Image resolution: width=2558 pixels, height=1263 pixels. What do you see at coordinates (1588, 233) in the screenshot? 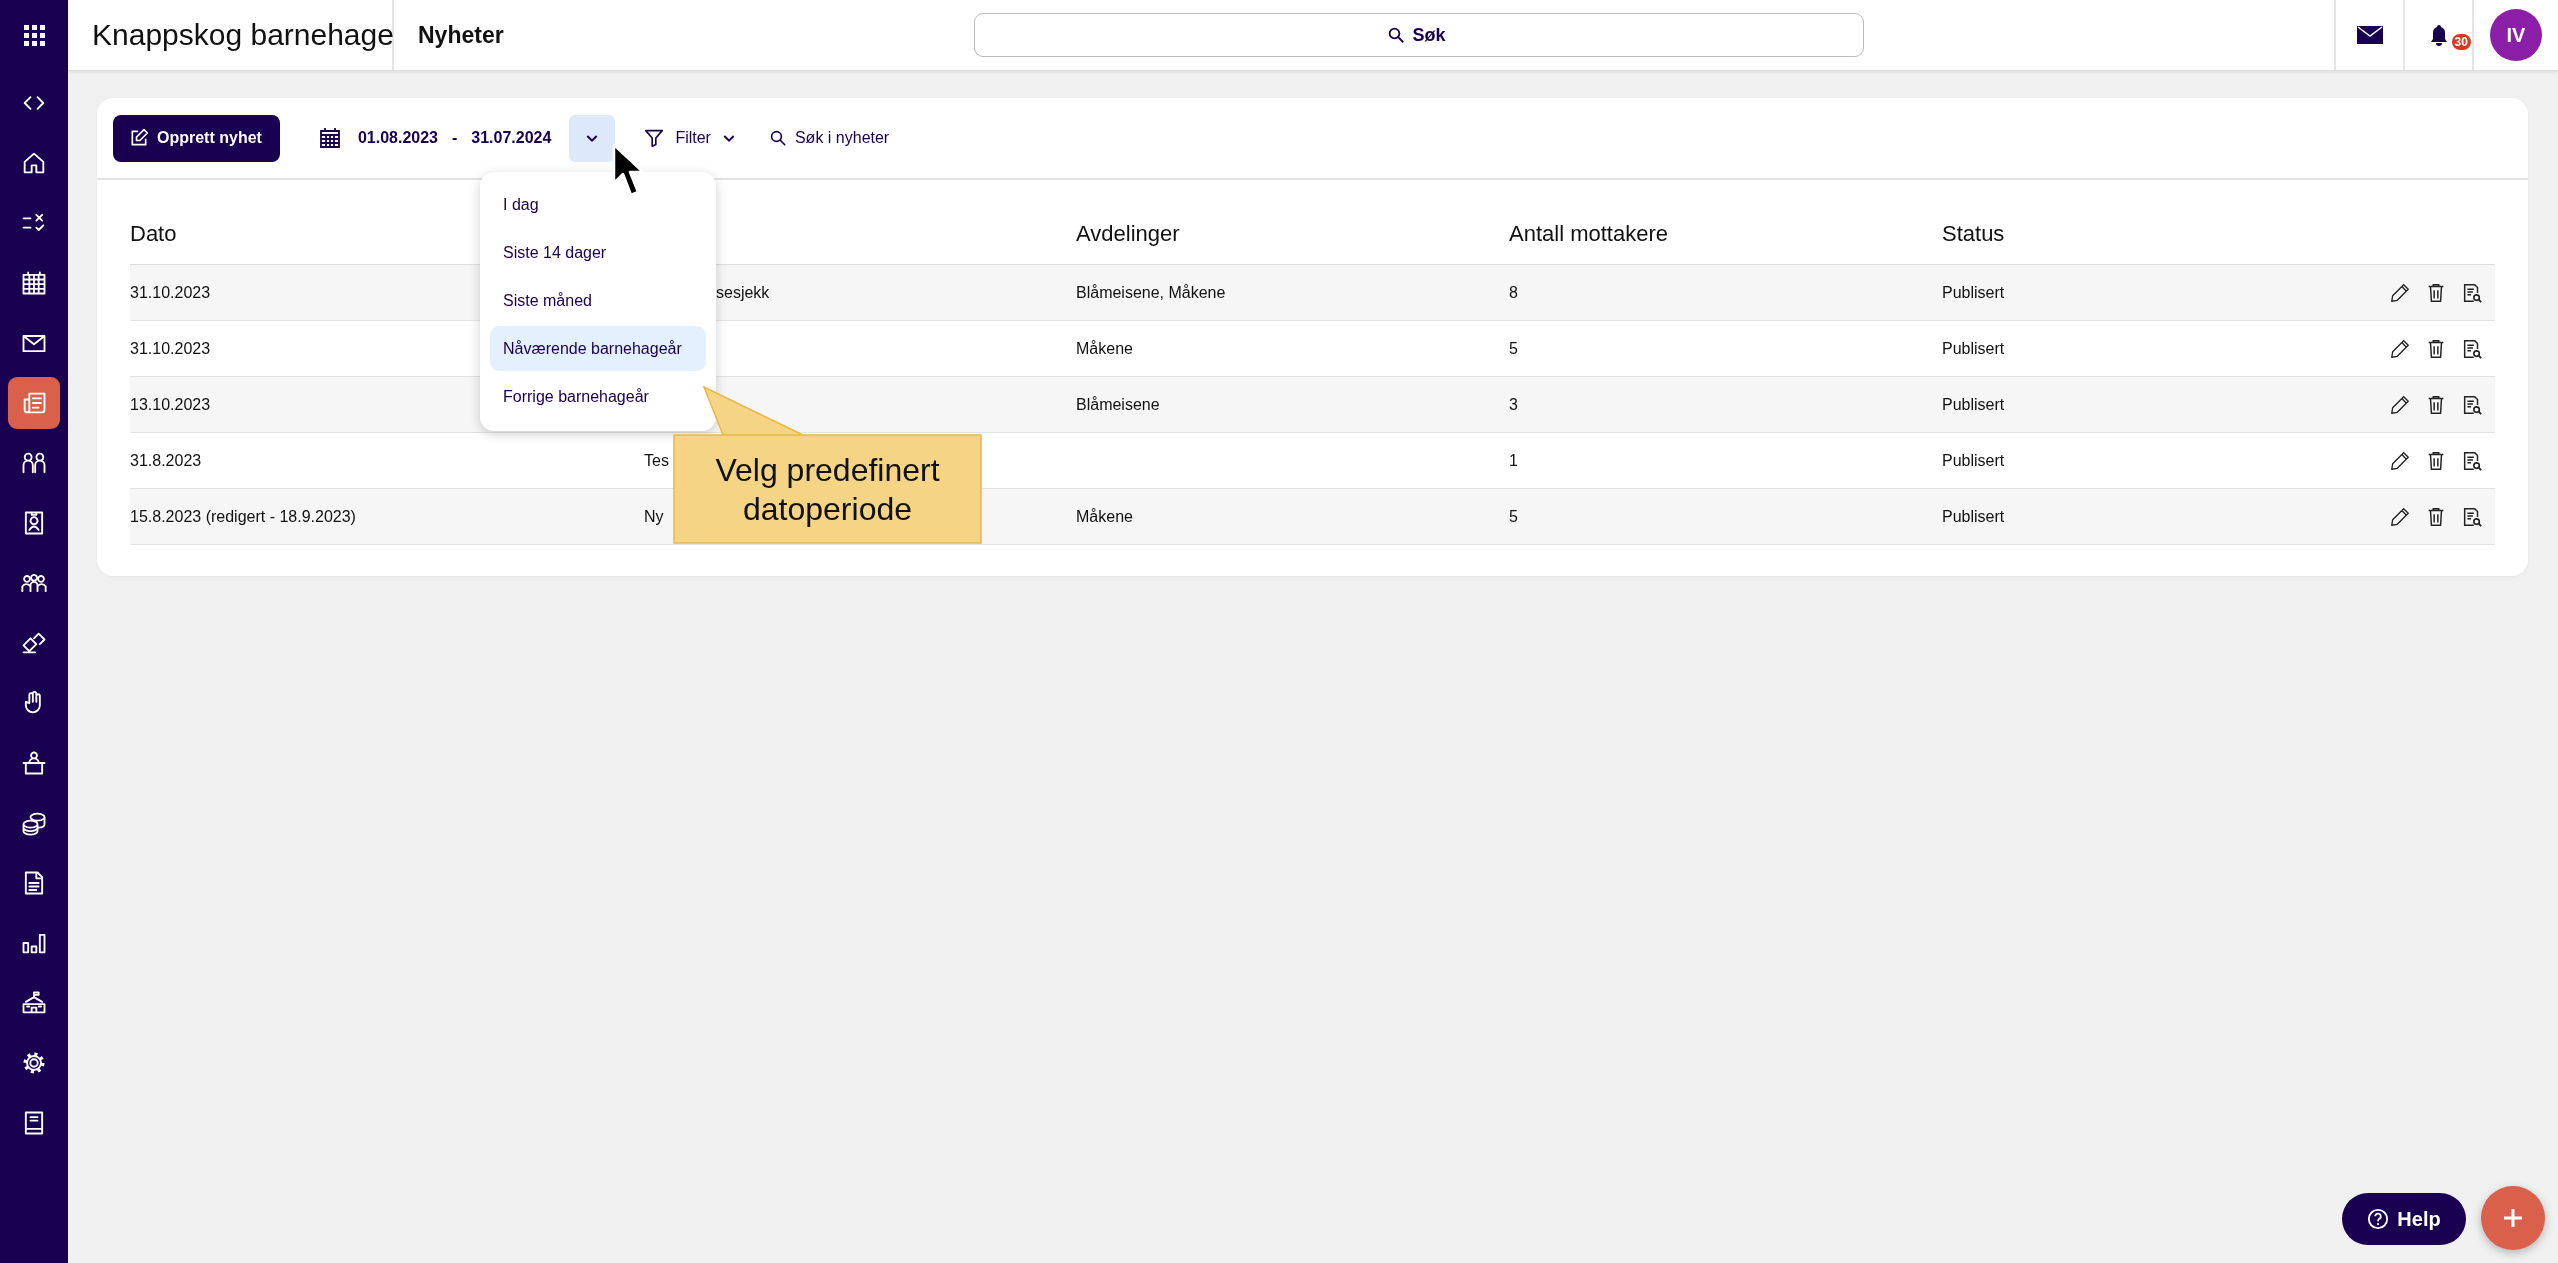
I see `column-header: Antall mottakere` at bounding box center [1588, 233].